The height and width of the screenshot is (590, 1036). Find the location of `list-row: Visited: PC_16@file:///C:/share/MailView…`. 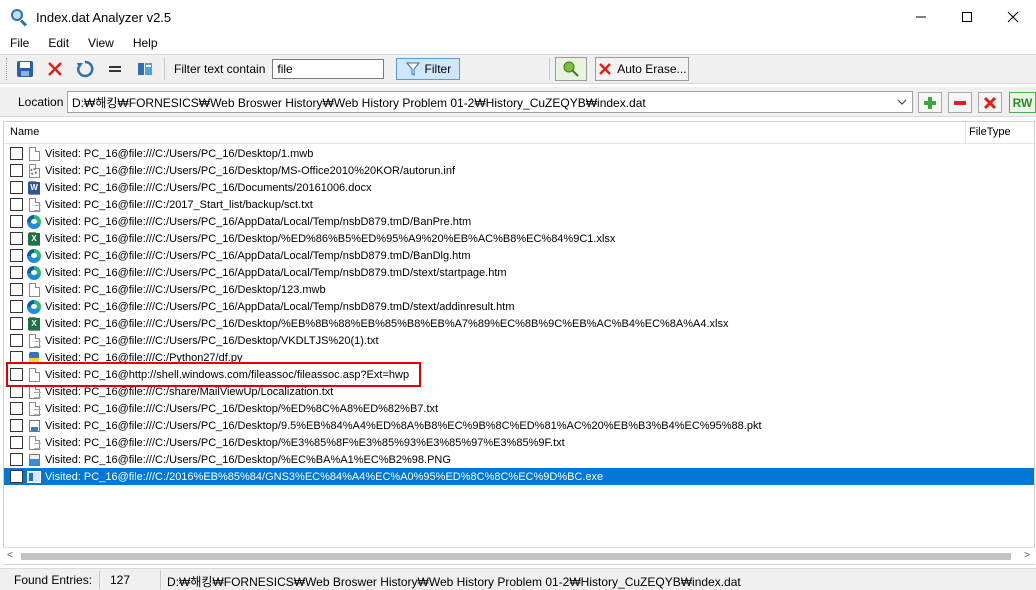

list-row: Visited: PC_16@file:///C:/share/MailView… is located at coordinates (519, 391).